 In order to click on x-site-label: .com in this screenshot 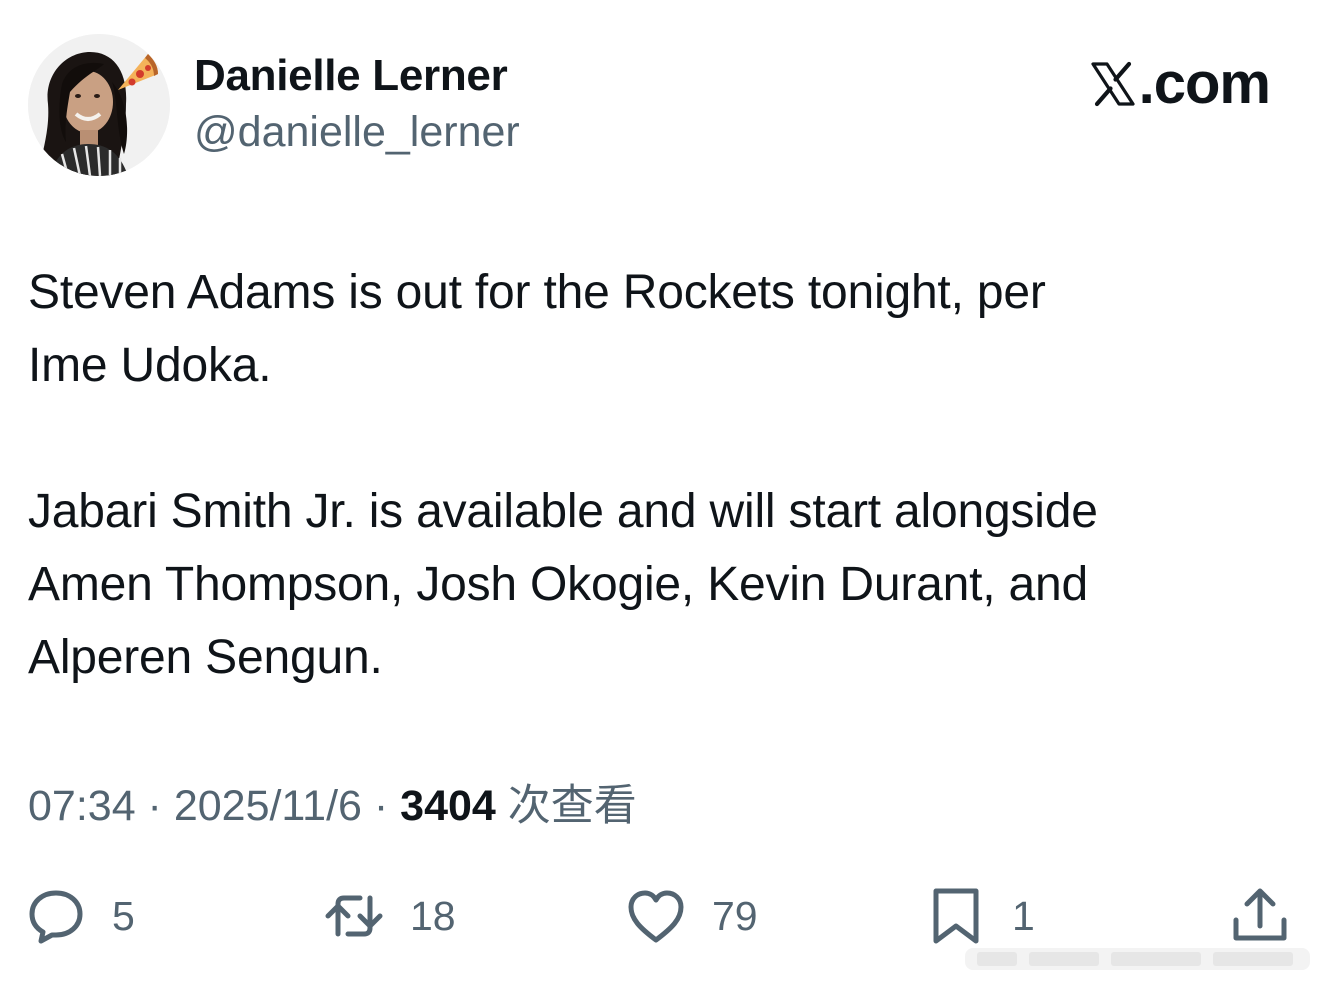, I will do `click(1204, 83)`.